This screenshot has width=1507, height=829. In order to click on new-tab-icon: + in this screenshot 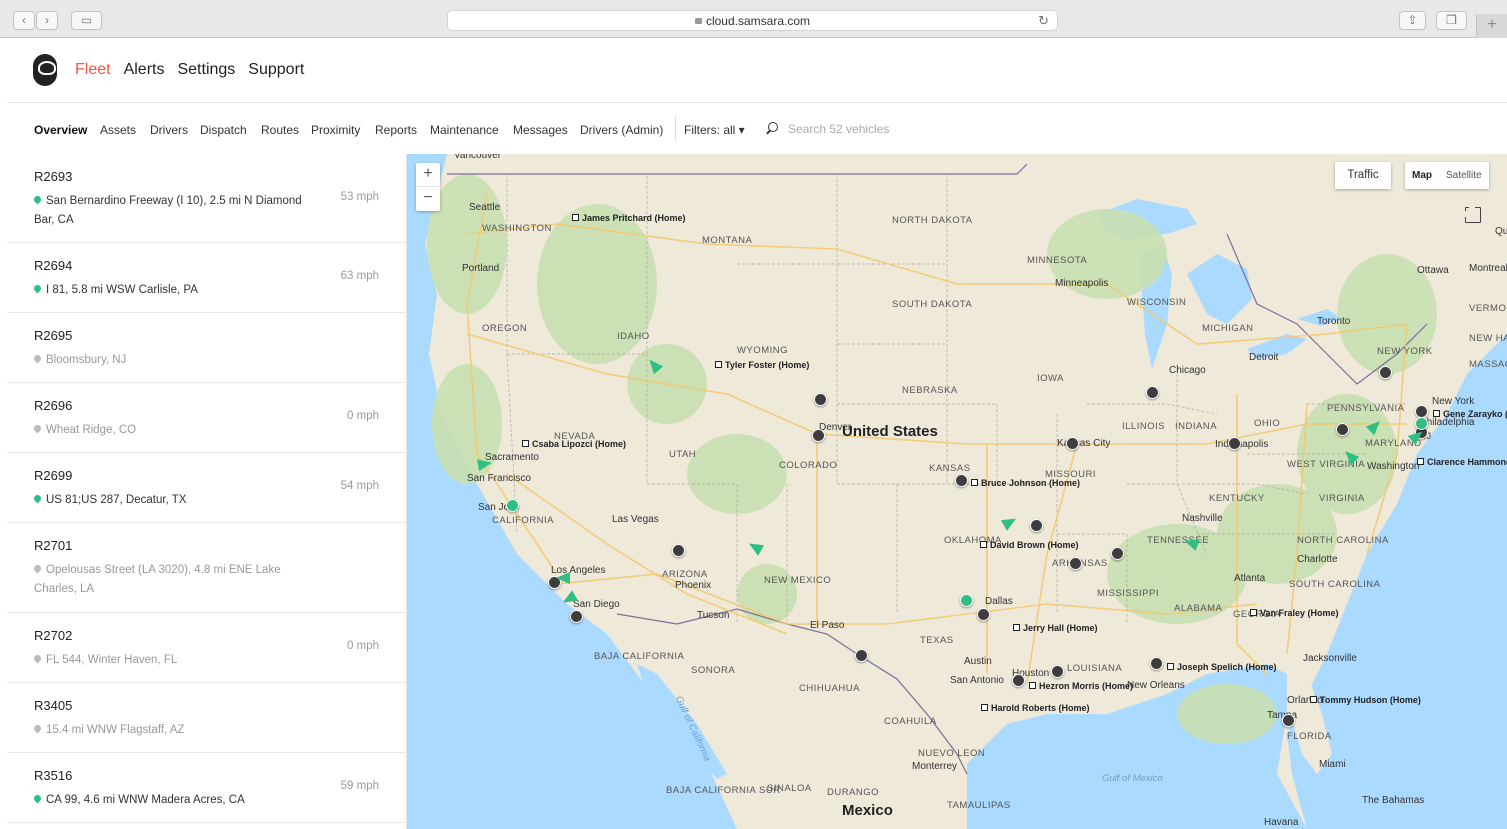, I will do `click(1491, 26)`.